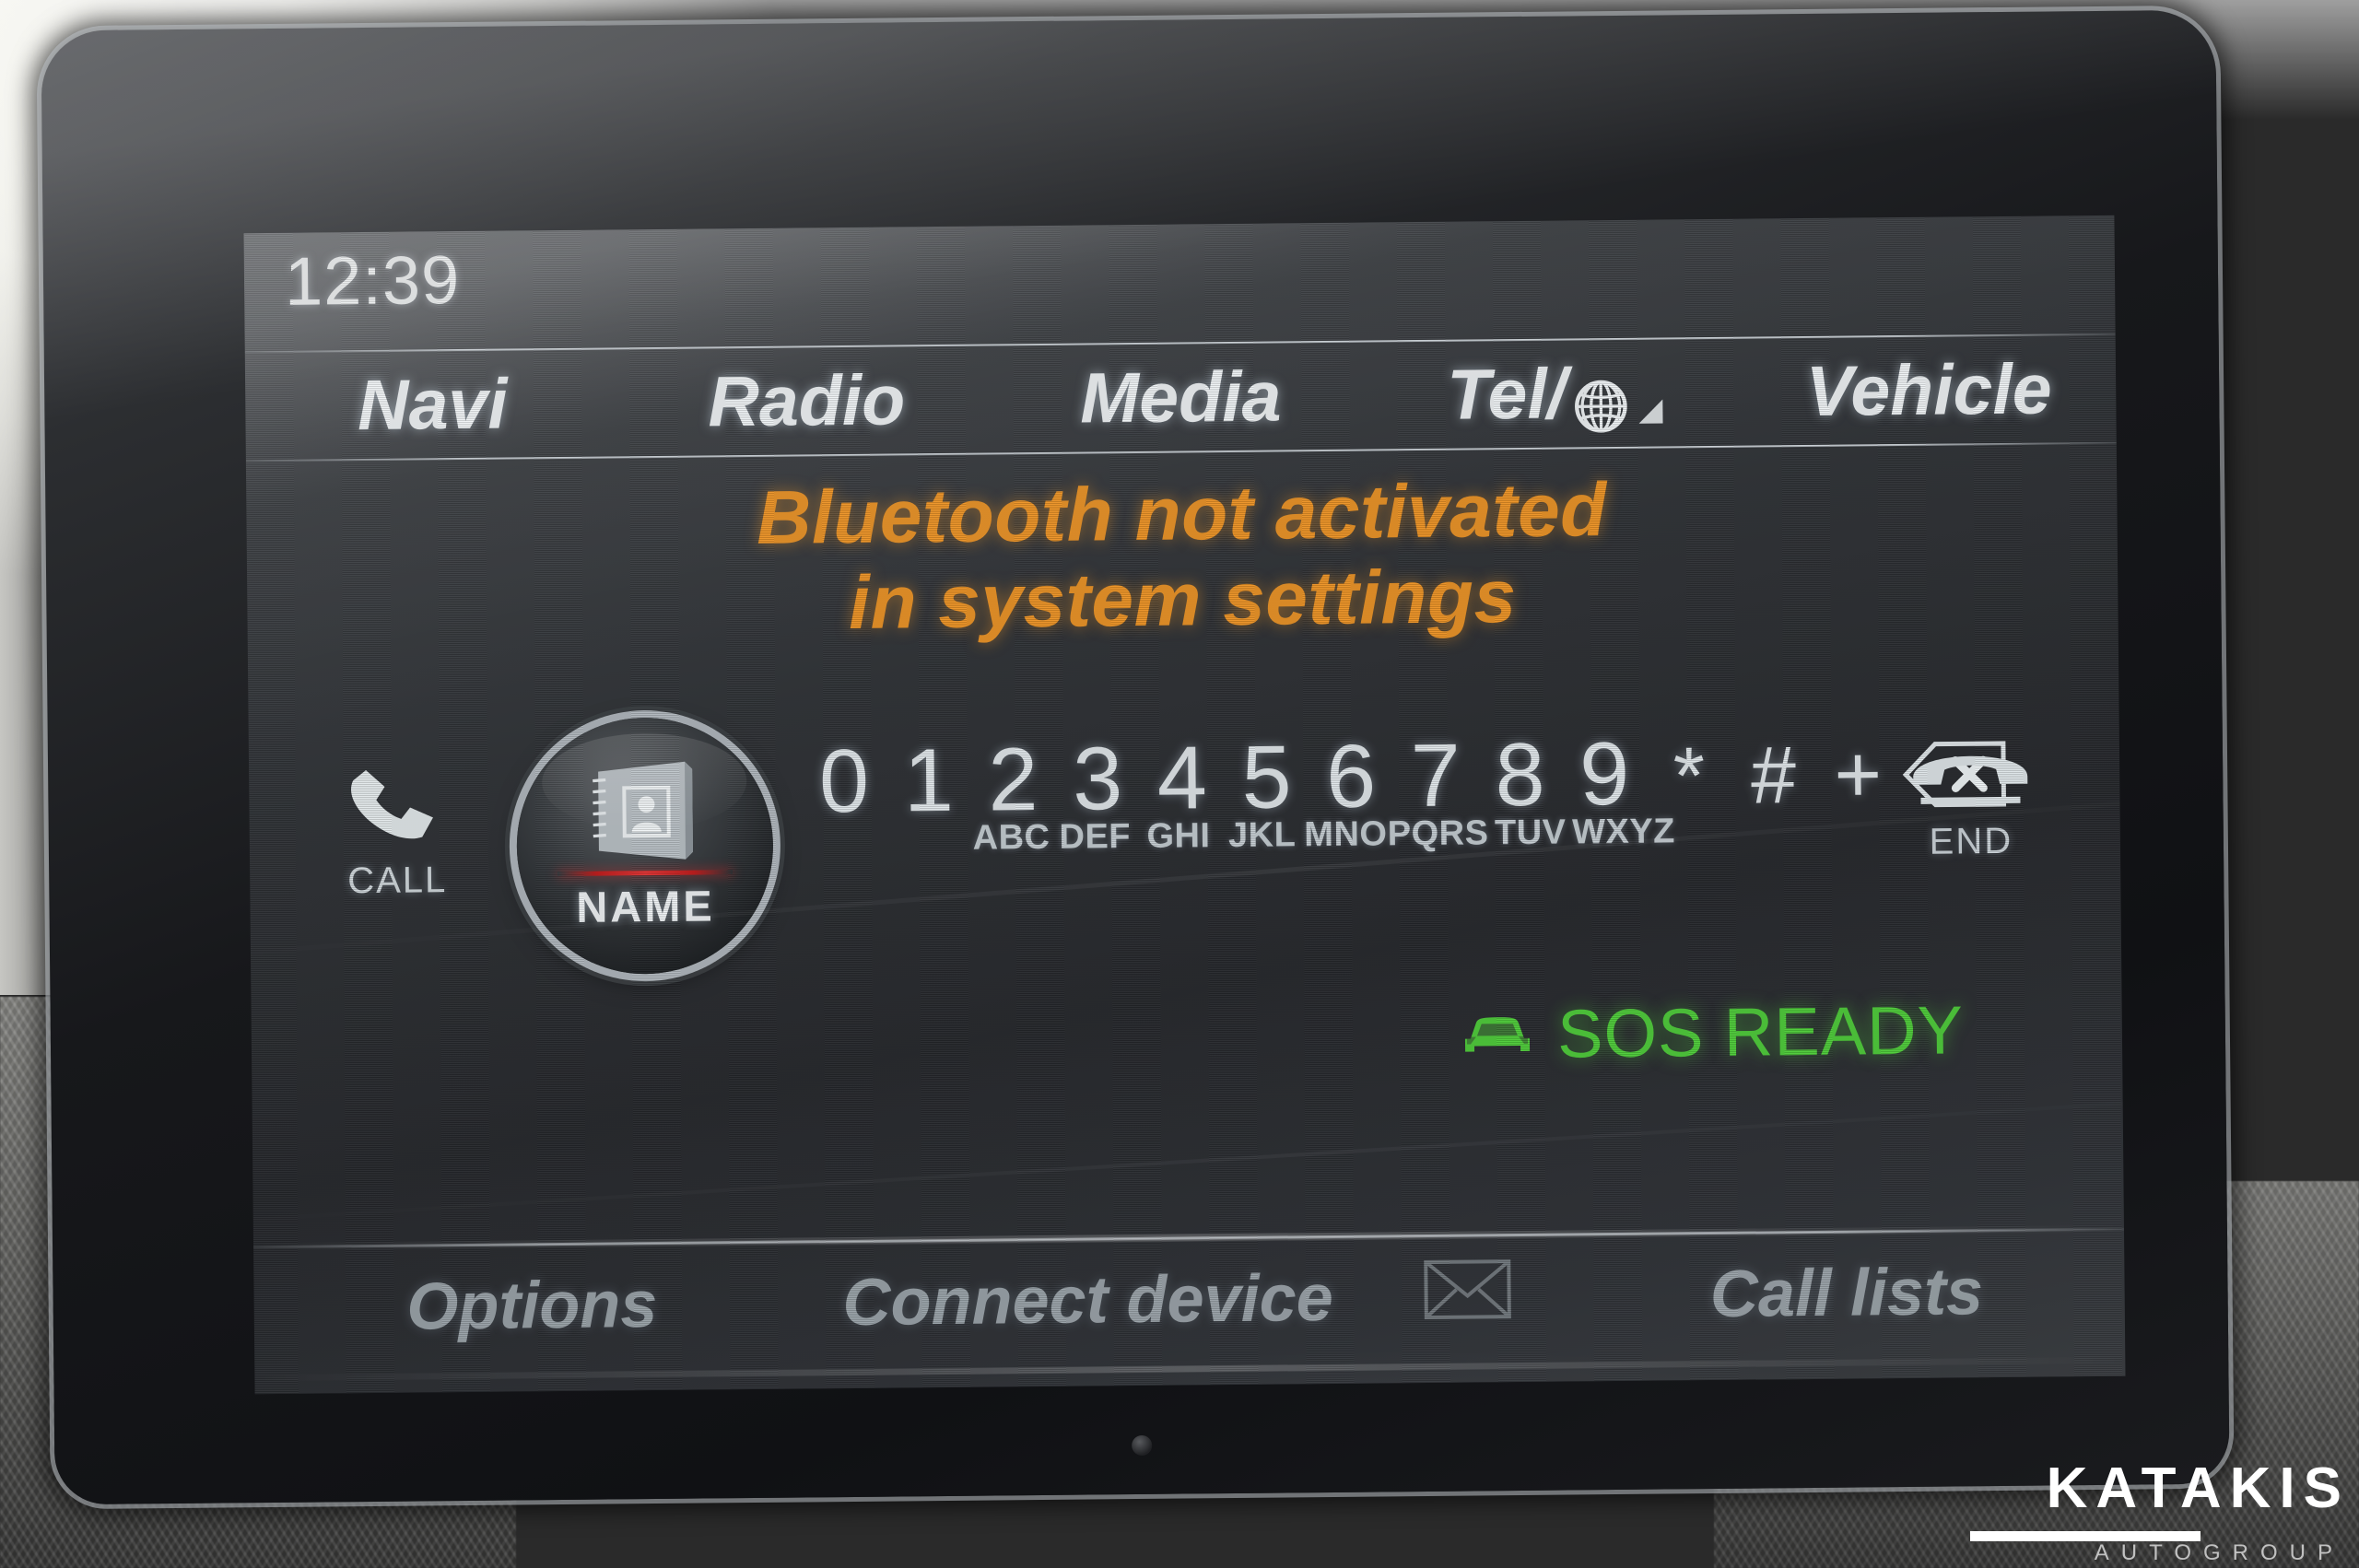  I want to click on end-call-button: END, so click(1970, 801).